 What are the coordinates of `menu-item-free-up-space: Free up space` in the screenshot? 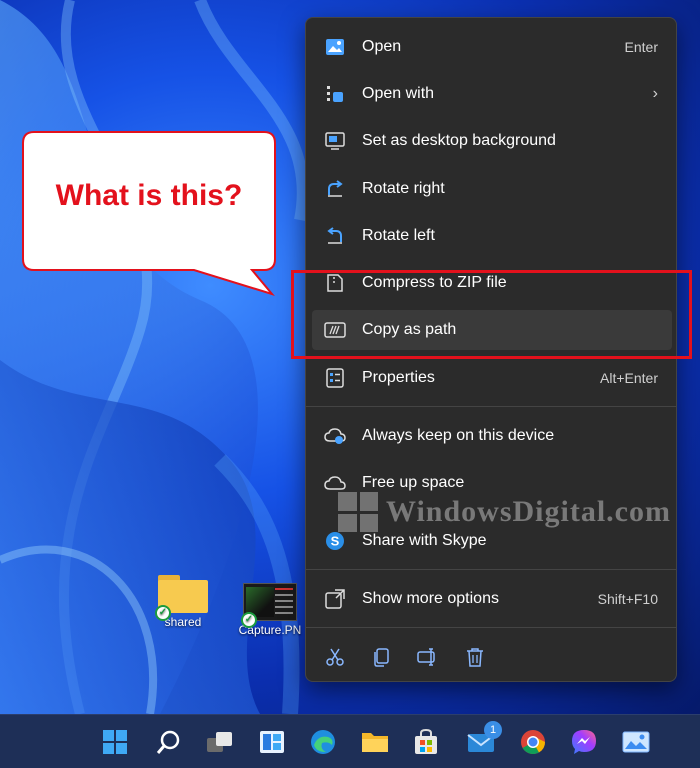 It's located at (492, 483).